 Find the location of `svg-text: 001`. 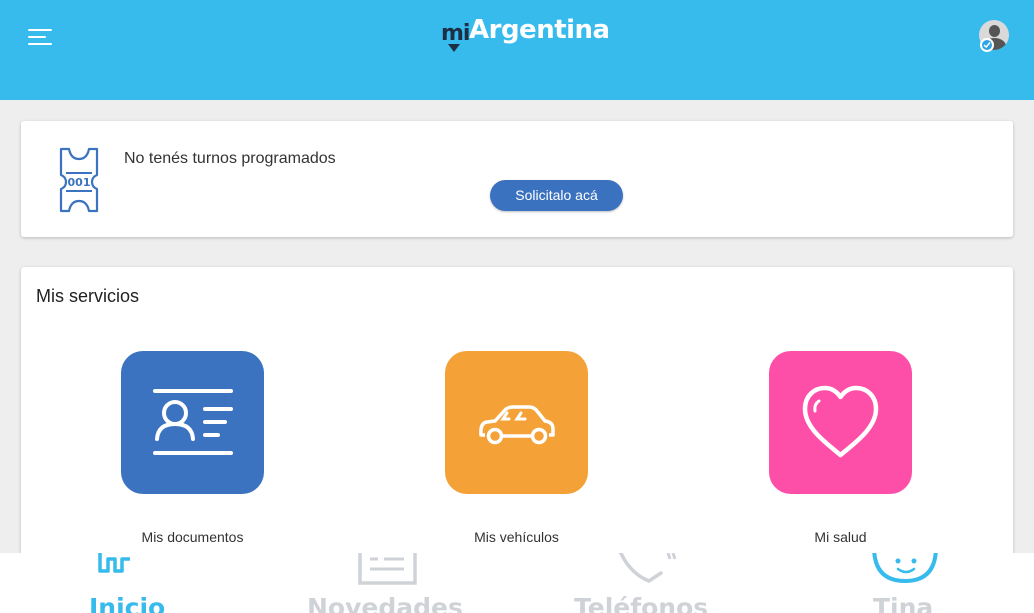

svg-text: 001 is located at coordinates (79, 182).